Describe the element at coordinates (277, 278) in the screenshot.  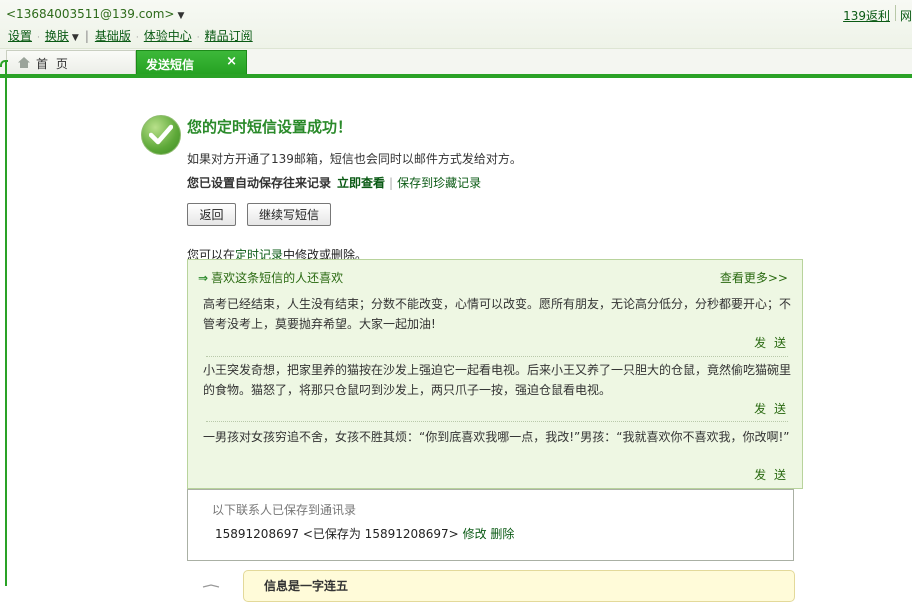
I see `recommend-title-text: 喜欢这条短信的人还喜欢` at that location.